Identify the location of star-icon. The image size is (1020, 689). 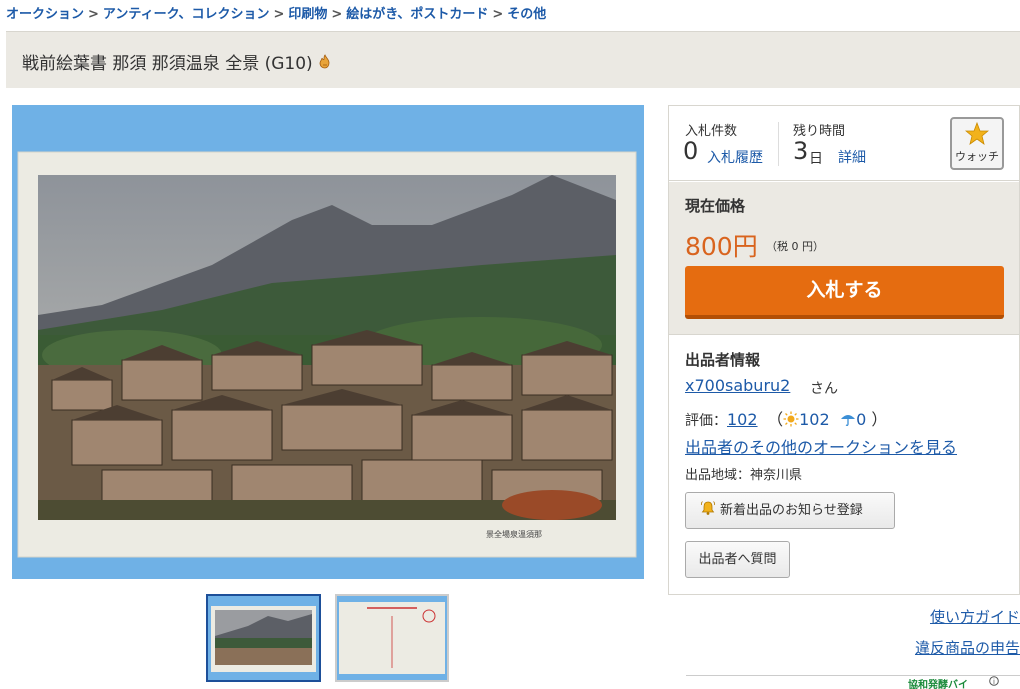
(977, 133).